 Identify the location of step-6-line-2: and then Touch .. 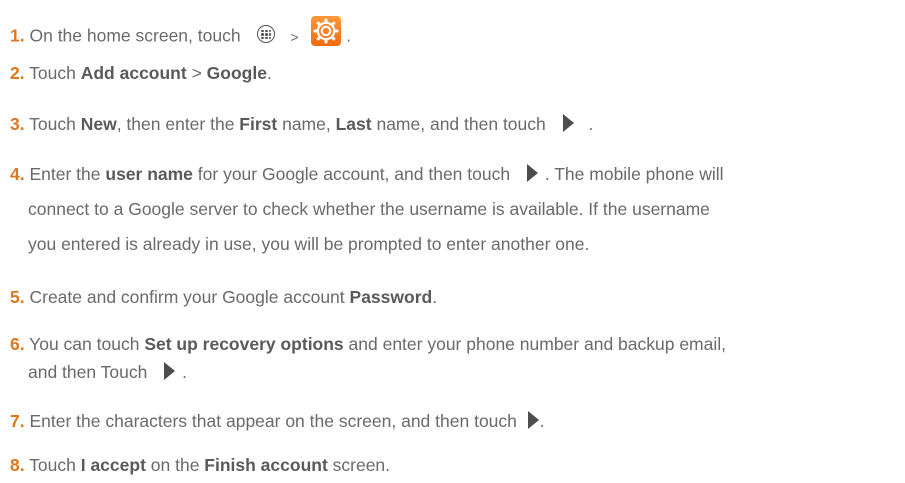
(107, 372).